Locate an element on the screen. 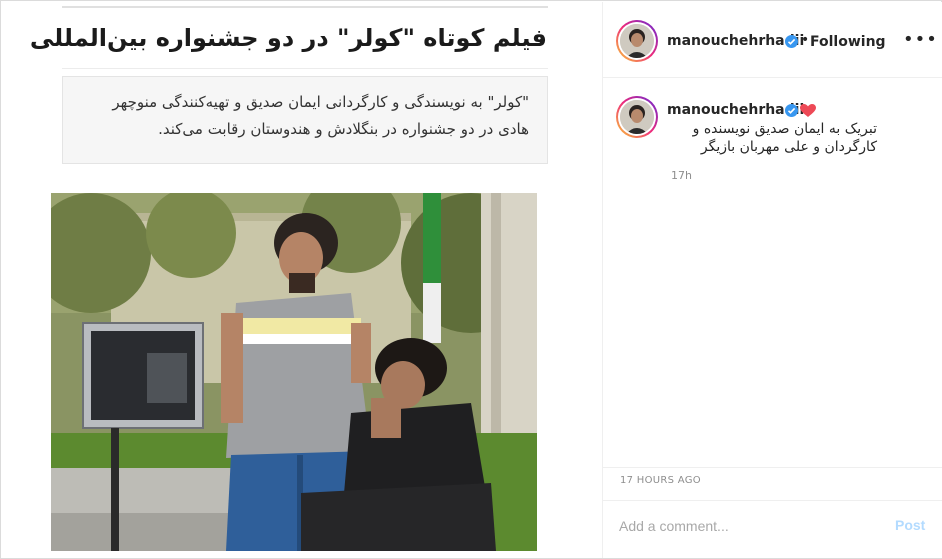  more-options-icon: ••• is located at coordinates (920, 40).